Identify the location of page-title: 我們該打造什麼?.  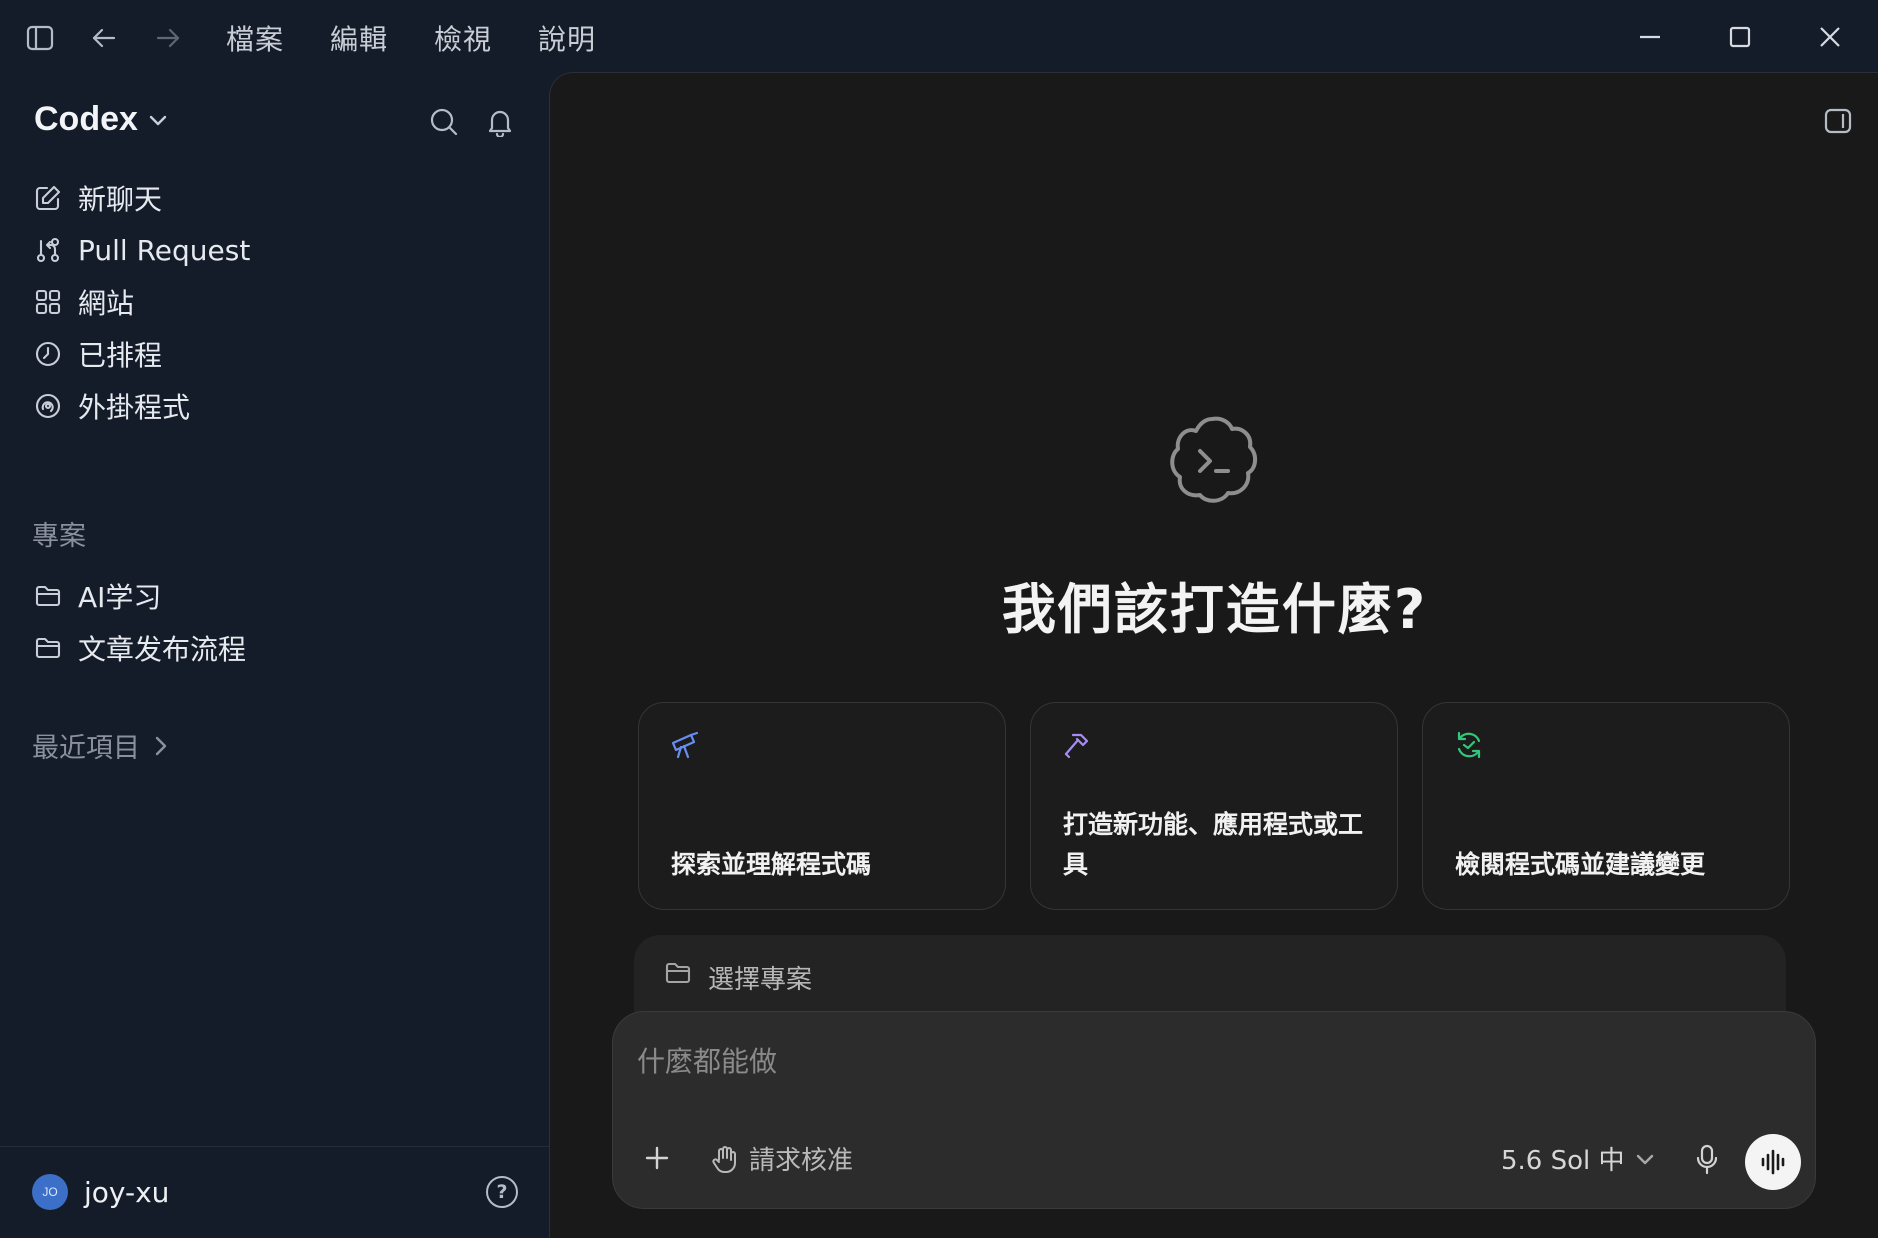
(1214, 609).